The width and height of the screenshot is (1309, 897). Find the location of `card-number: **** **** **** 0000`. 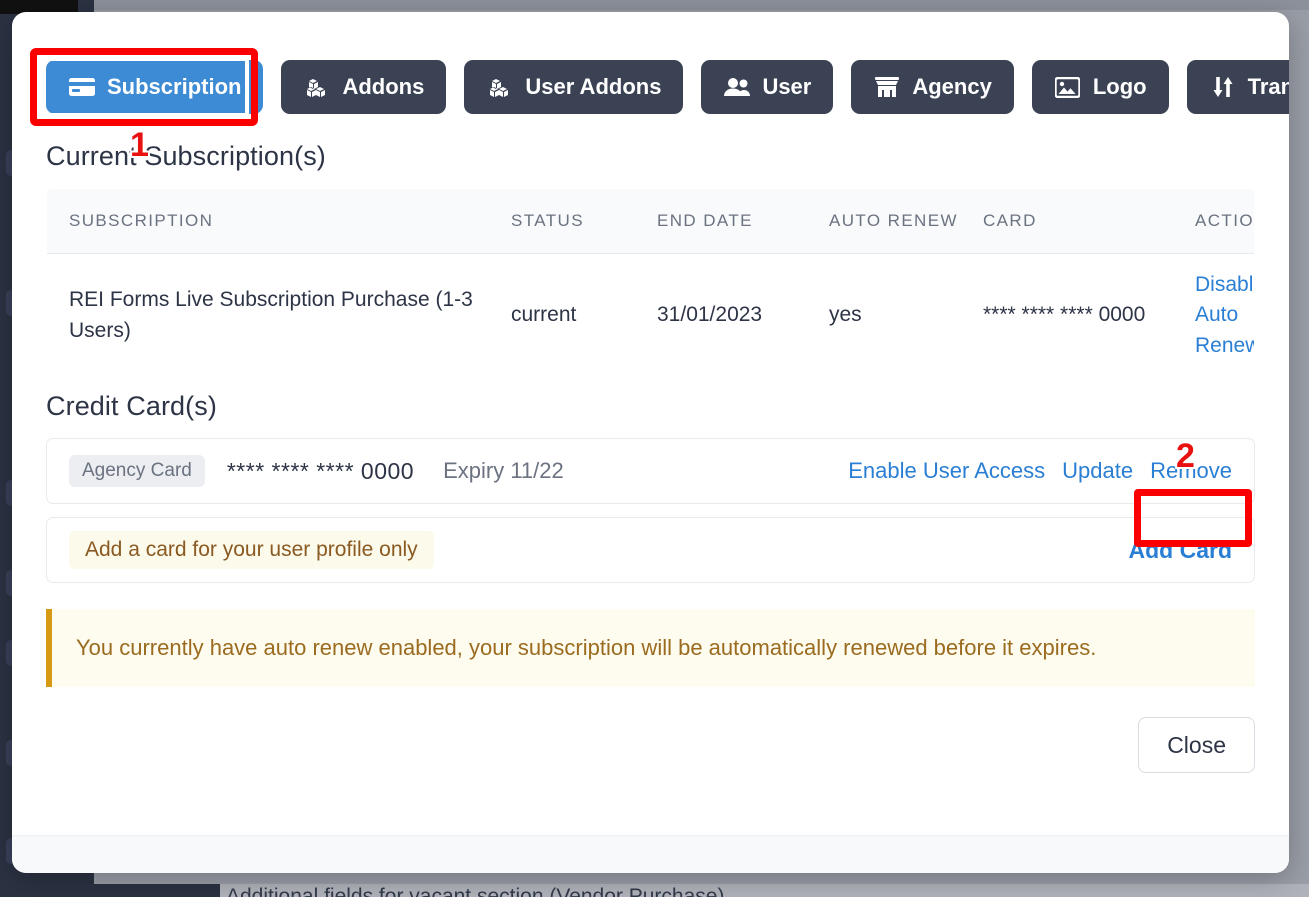

card-number: **** **** **** 0000 is located at coordinates (320, 470).